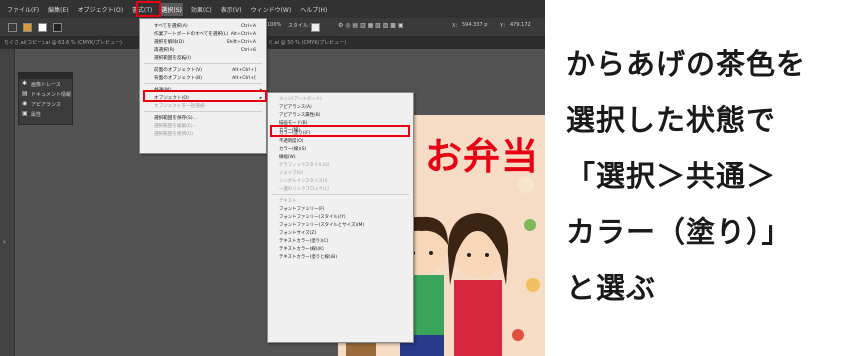 Image resolution: width=860 pixels, height=356 pixels. Describe the element at coordinates (291, 141) in the screenshot. I see `menu-item-label: 不透明度(O)` at that location.